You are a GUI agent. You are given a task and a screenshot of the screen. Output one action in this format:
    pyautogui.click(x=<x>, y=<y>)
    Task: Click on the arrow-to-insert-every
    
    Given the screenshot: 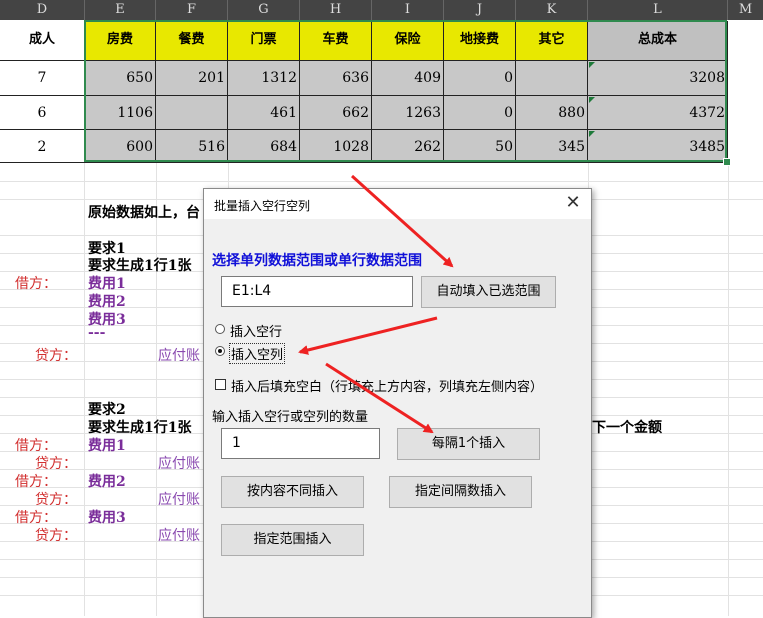 What is the action you would take?
    pyautogui.click(x=379, y=398)
    